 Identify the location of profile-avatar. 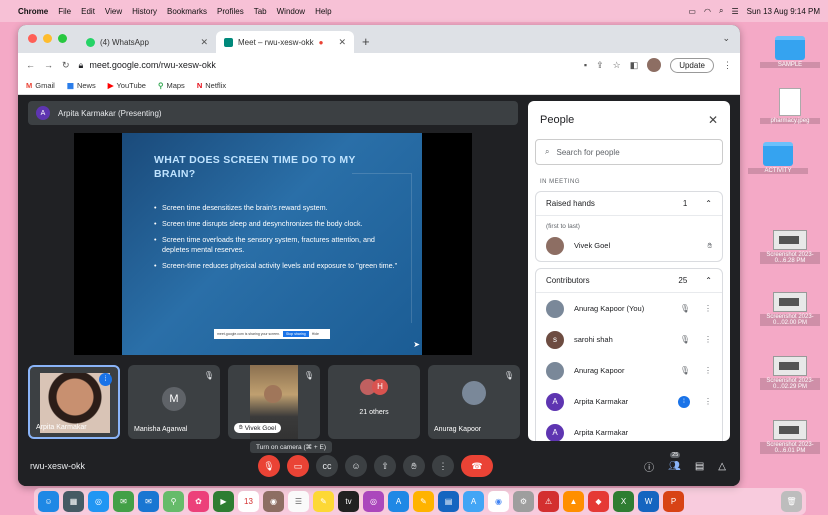
(654, 65).